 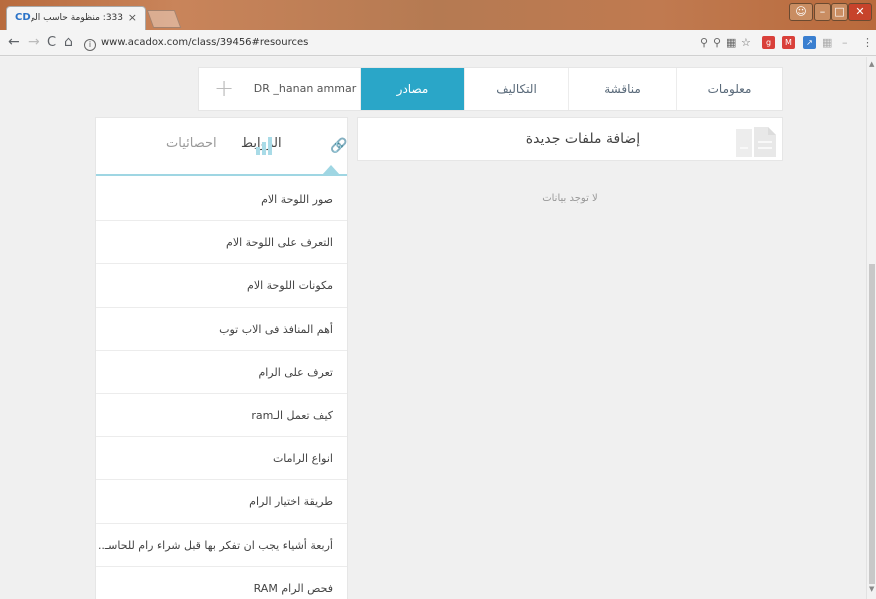 What do you see at coordinates (412, 89) in the screenshot?
I see `tab-resources: مصادر` at bounding box center [412, 89].